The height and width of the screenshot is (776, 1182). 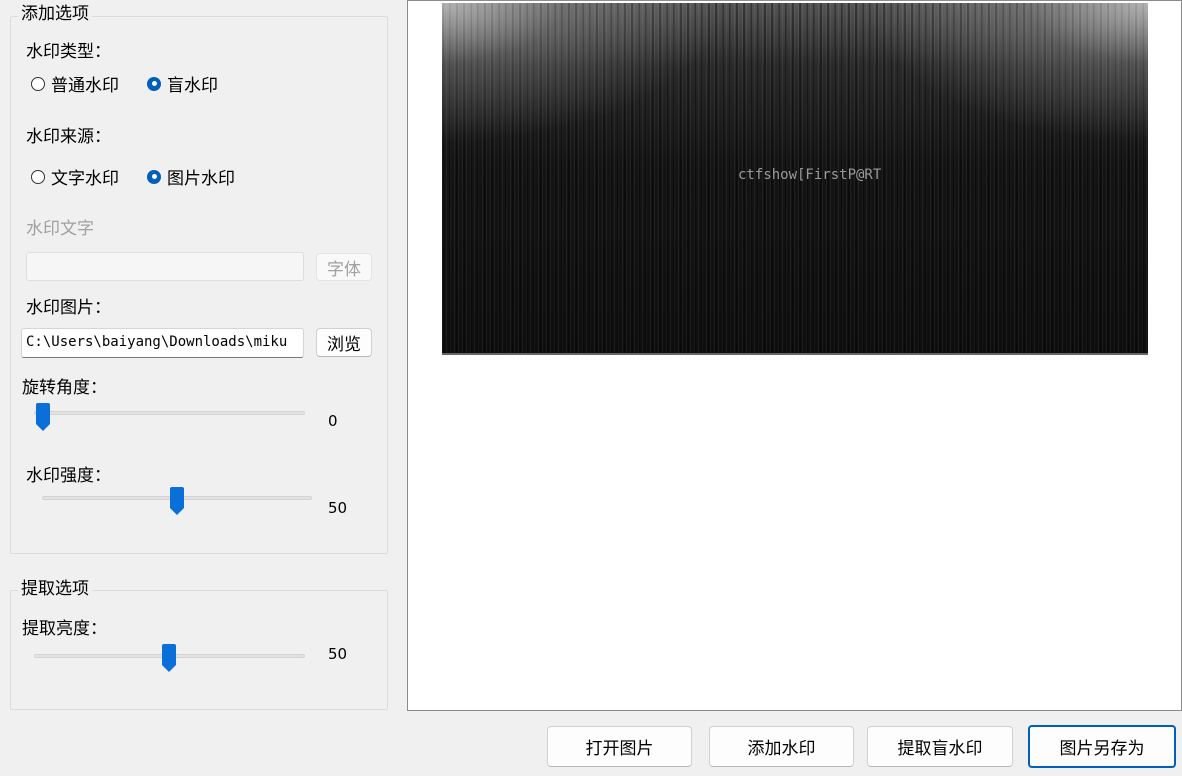 What do you see at coordinates (169, 413) in the screenshot?
I see `rotation-slider-track` at bounding box center [169, 413].